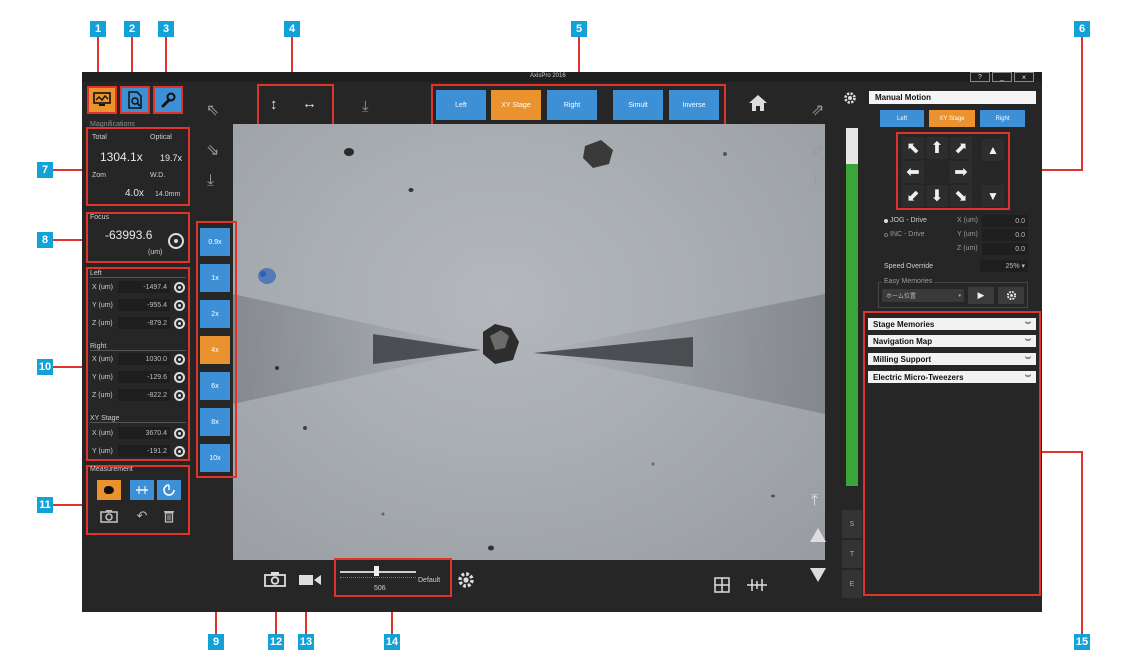 This screenshot has width=1127, height=670. I want to click on undo-icon: ↶, so click(142, 516).